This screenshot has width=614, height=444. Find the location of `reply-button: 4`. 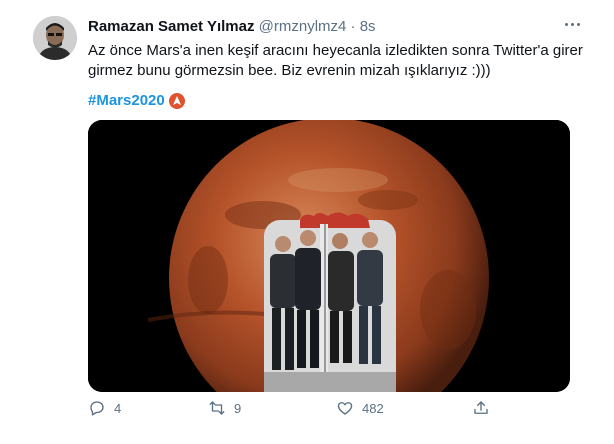

reply-button: 4 is located at coordinates (104, 408).